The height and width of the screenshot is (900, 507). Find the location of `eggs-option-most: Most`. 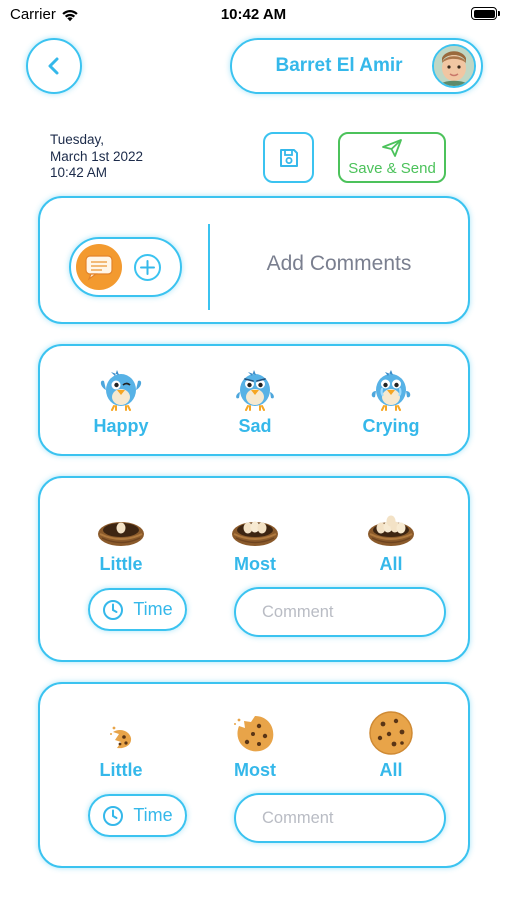

eggs-option-most: Most is located at coordinates (255, 540).